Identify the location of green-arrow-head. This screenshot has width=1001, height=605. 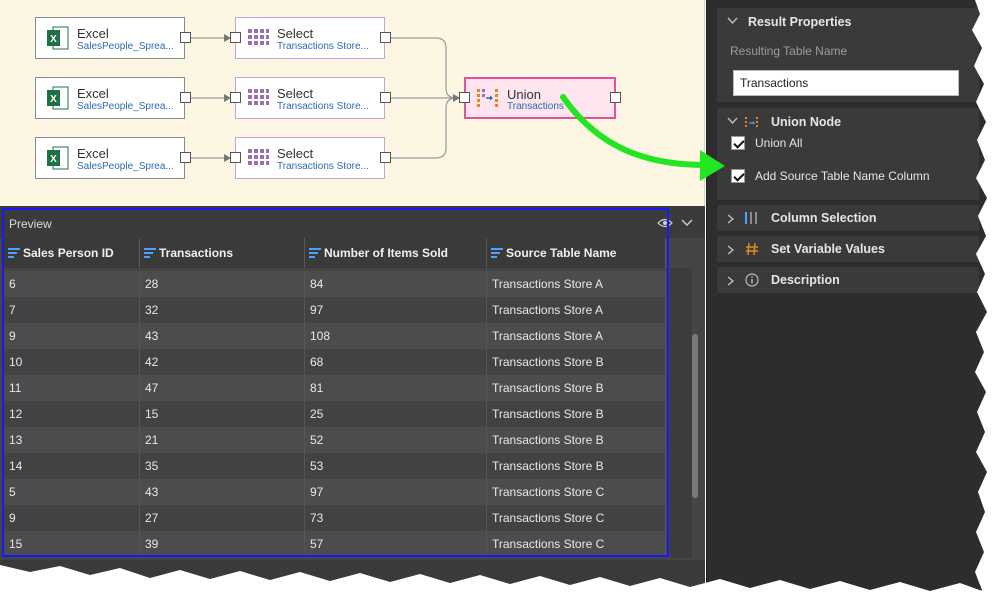
(712, 165).